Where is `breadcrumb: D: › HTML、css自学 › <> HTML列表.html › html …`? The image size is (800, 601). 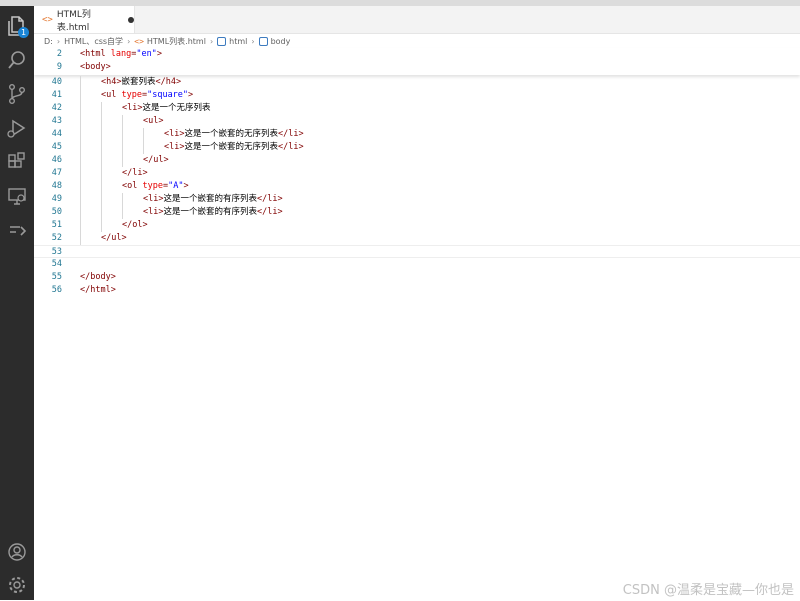 breadcrumb: D: › HTML、css自学 › <> HTML列表.html › html … is located at coordinates (417, 41).